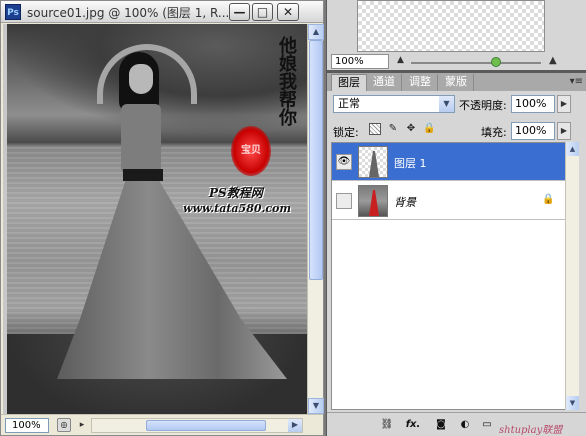 The image size is (586, 436). What do you see at coordinates (576, 81) in the screenshot?
I see `panel-menu-icon: ▾≡` at bounding box center [576, 81].